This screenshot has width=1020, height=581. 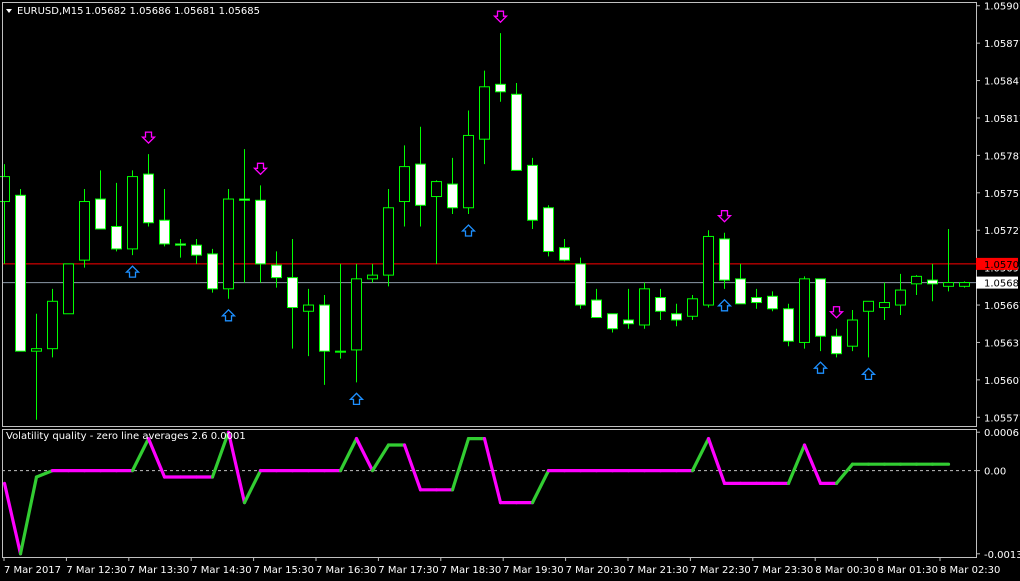 What do you see at coordinates (845, 570) in the screenshot?
I see `x-tick-label: 8 Mar 00:30` at bounding box center [845, 570].